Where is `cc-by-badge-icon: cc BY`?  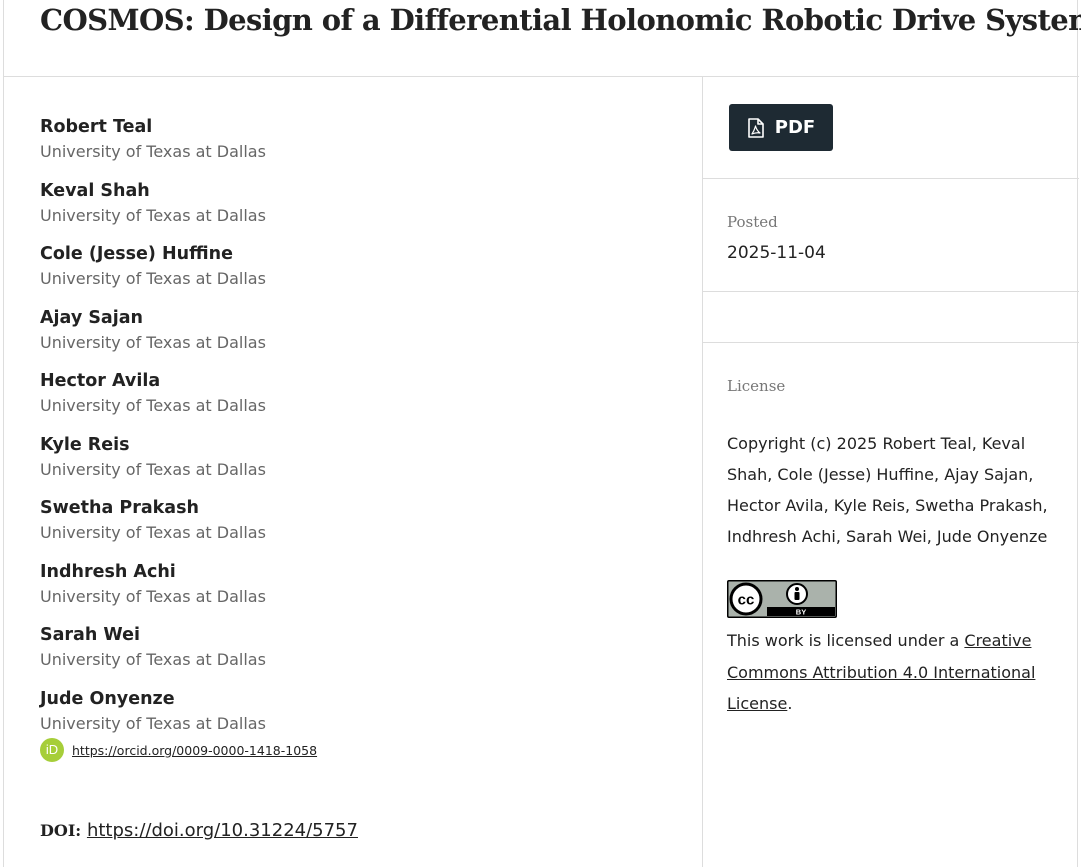 cc-by-badge-icon: cc BY is located at coordinates (782, 599).